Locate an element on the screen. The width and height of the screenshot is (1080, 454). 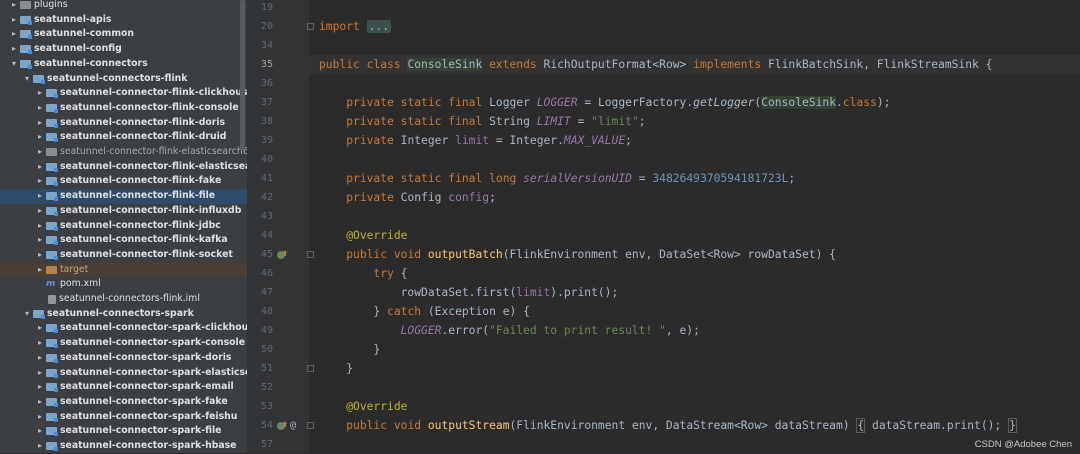
tree-item: ▸ seatunnel-connector-spark-file is located at coordinates (123, 431).